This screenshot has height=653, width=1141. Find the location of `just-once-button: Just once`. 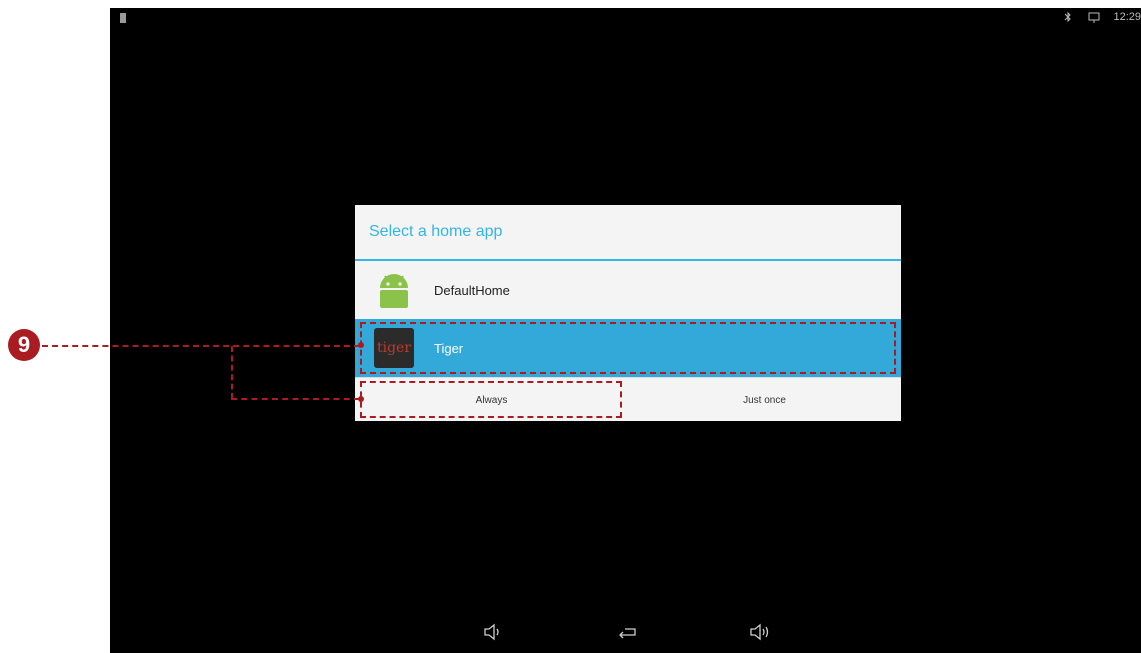

just-once-button: Just once is located at coordinates (764, 400).